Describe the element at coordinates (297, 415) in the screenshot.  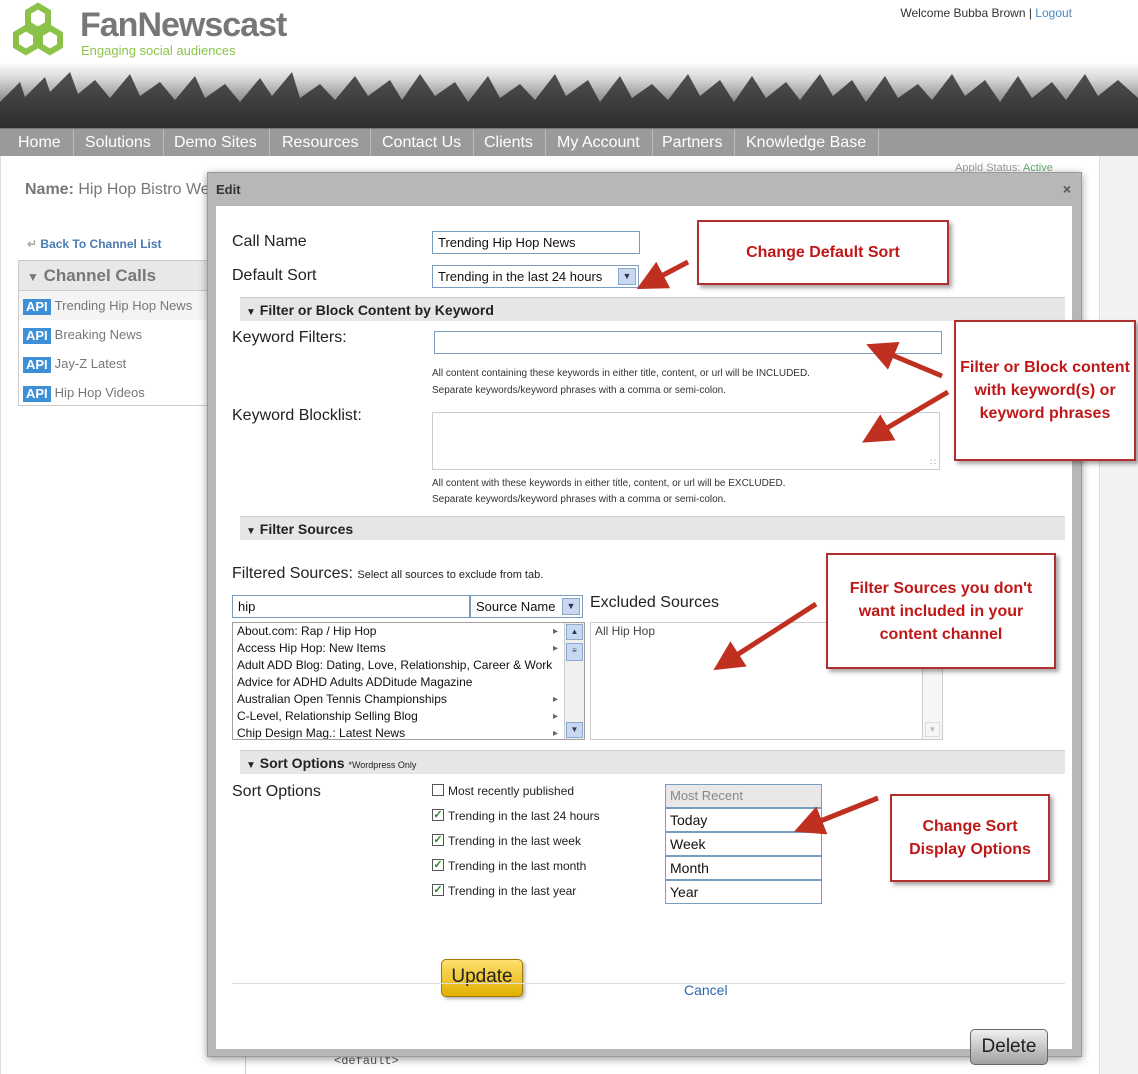
I see `keyword-blocklist-label: Keyword Blocklist:` at that location.